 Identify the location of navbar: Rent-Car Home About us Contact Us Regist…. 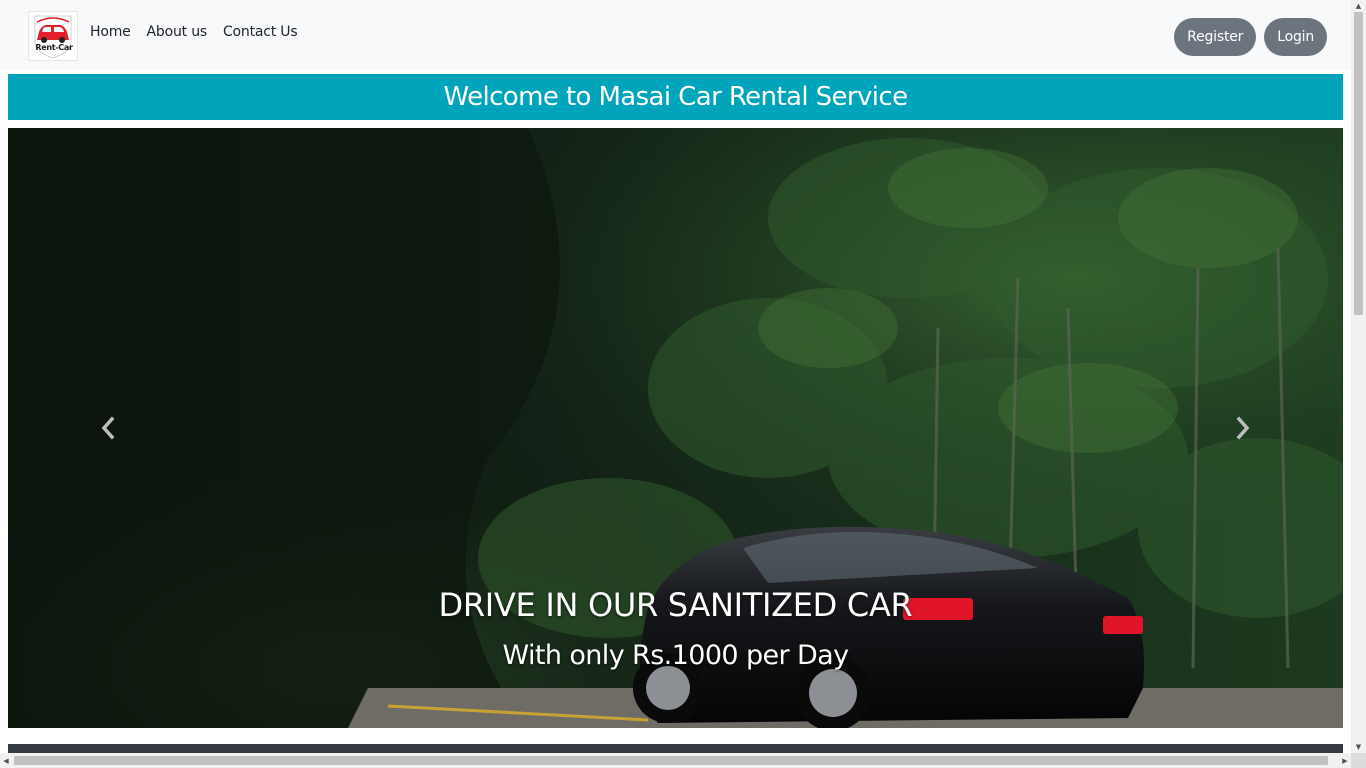
(675, 35).